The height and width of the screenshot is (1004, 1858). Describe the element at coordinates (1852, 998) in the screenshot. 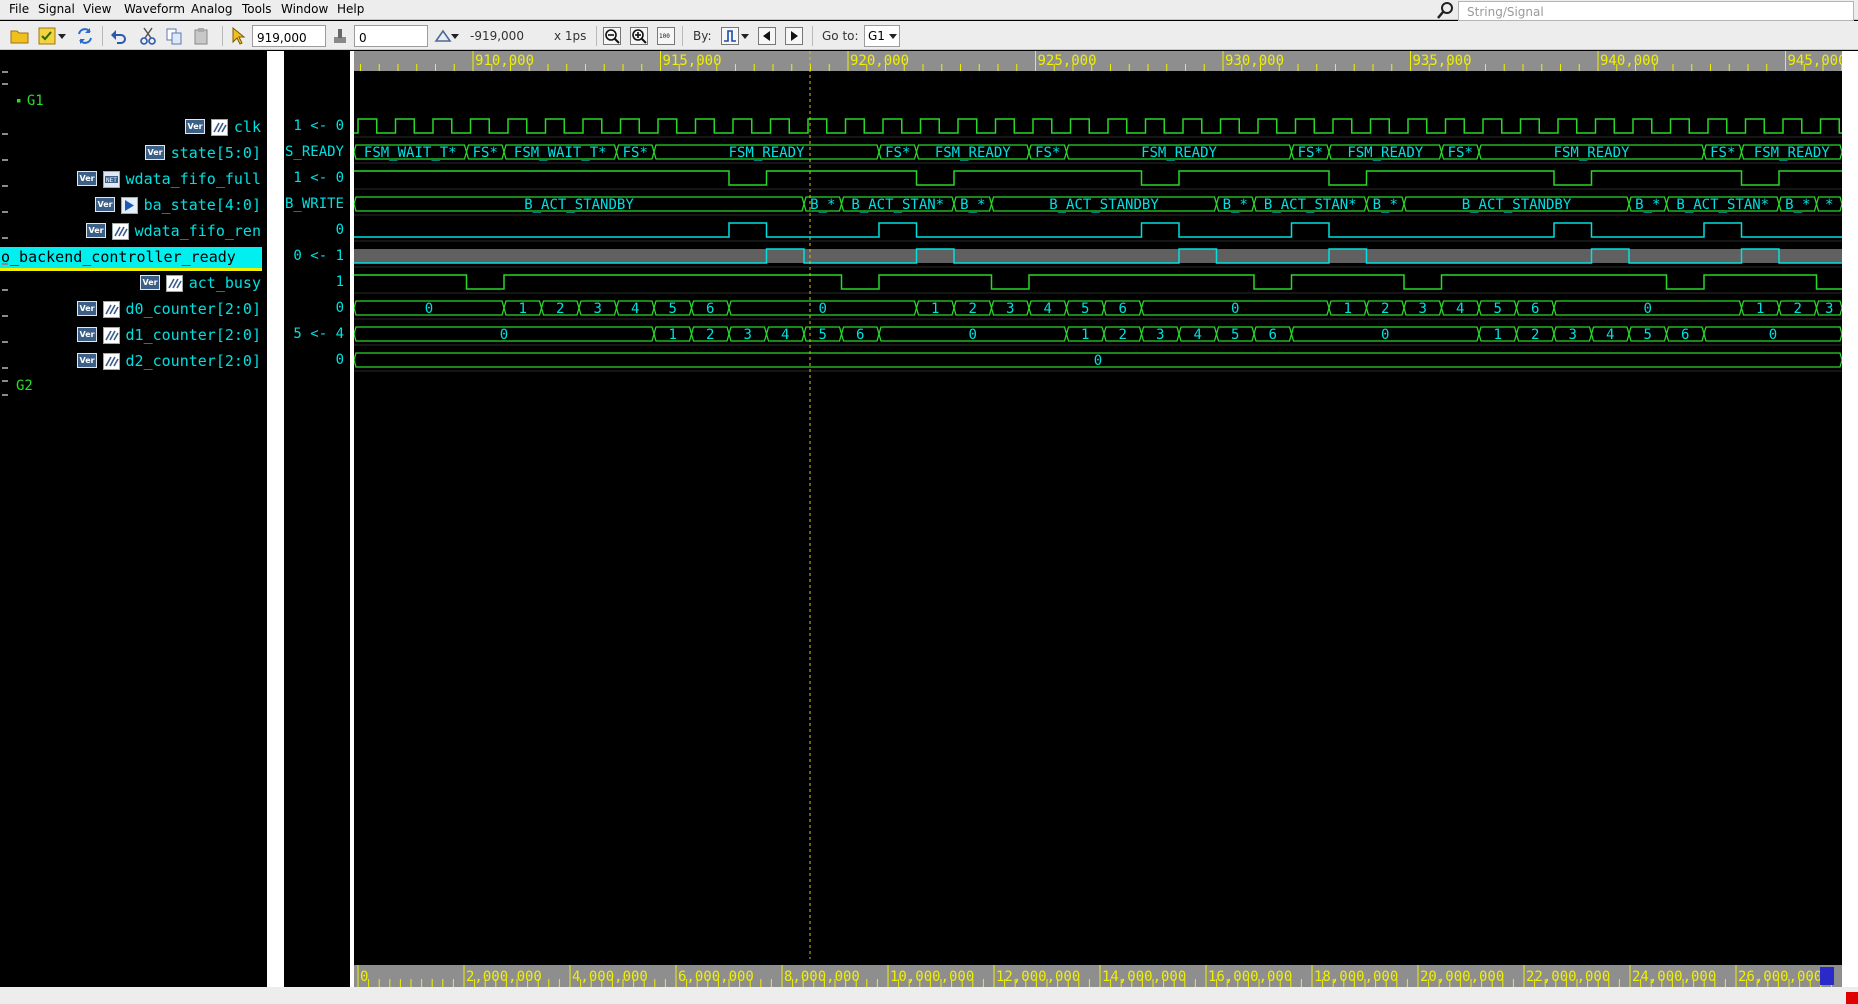

I see `resize-grip` at that location.